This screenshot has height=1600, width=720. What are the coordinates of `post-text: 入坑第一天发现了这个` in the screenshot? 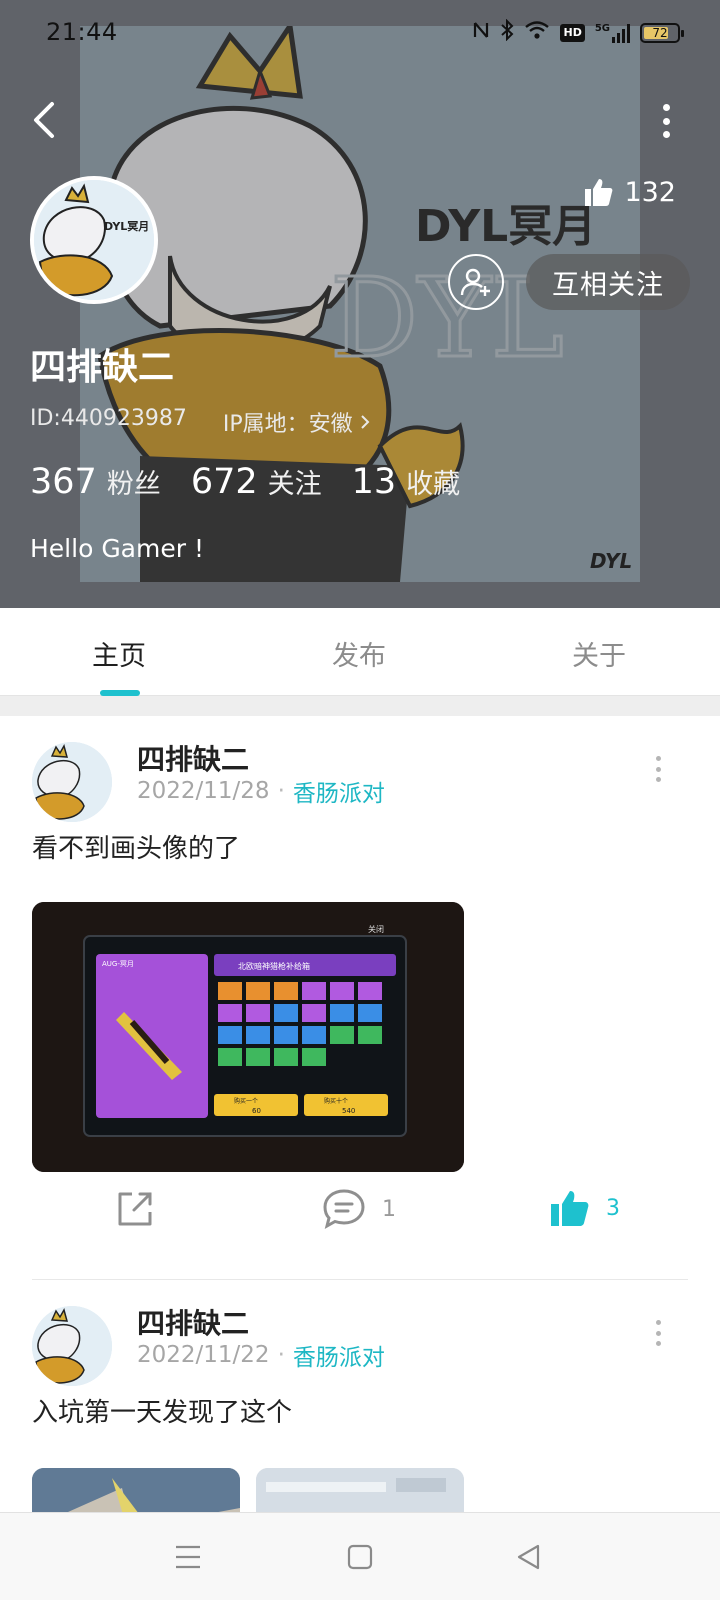 It's located at (162, 1413).